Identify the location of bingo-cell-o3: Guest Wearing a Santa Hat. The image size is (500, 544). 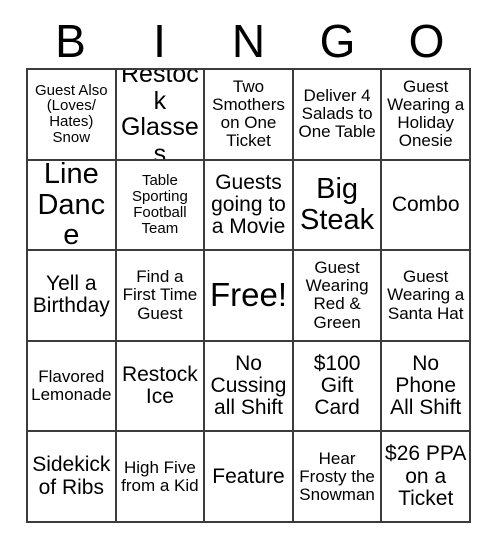
(426, 296).